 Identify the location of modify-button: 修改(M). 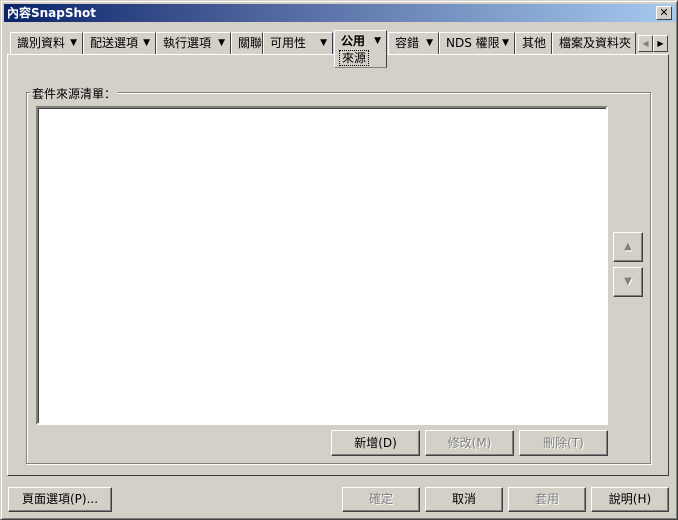
(469, 443).